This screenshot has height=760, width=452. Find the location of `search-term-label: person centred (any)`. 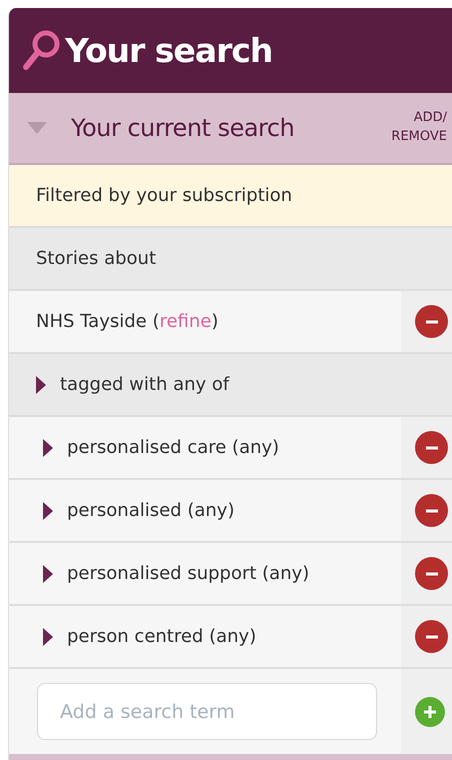

search-term-label: person centred (any) is located at coordinates (161, 636).